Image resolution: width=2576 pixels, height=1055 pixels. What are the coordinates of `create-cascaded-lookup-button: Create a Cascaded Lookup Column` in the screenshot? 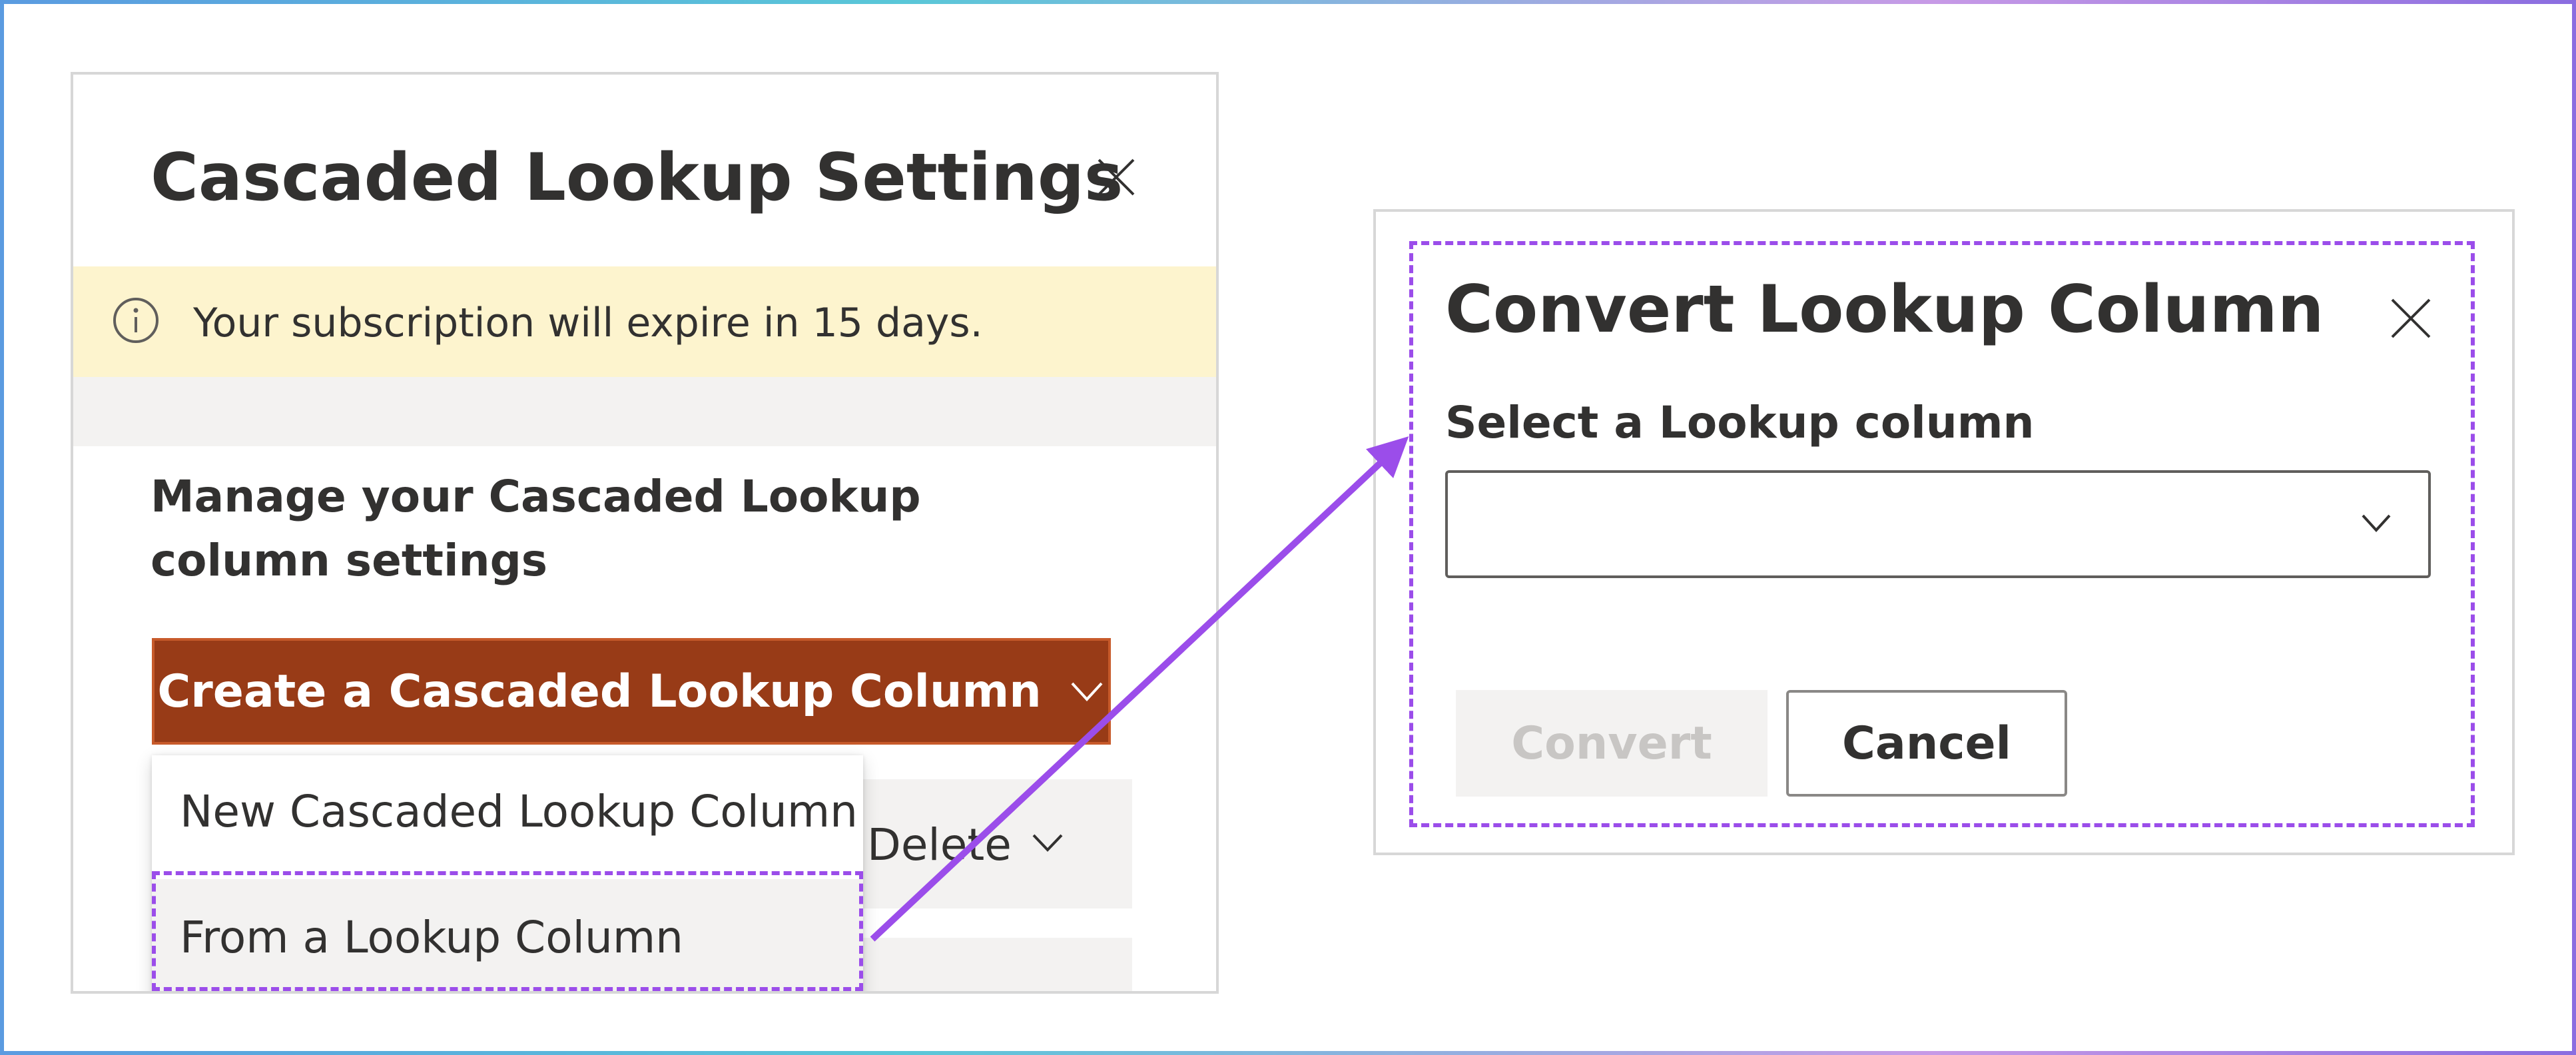 It's located at (631, 691).